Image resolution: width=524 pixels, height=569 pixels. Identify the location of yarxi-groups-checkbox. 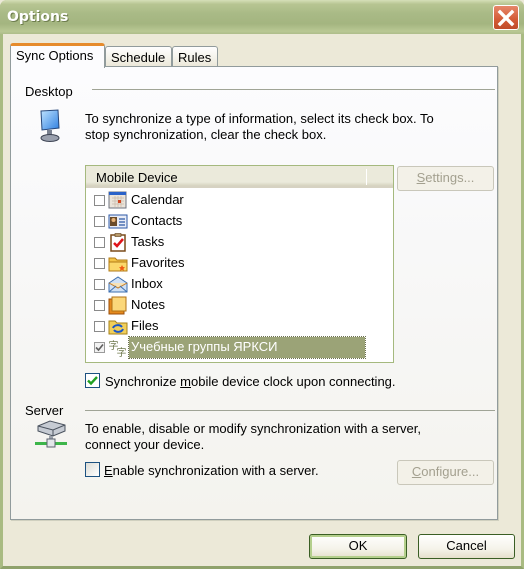
(99, 347).